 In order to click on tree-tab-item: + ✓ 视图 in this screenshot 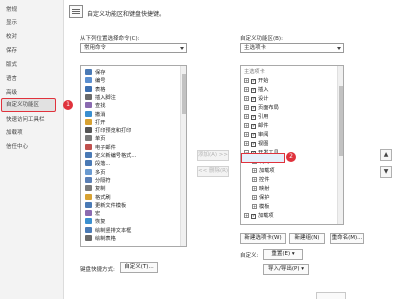, I will do `click(256, 144)`.